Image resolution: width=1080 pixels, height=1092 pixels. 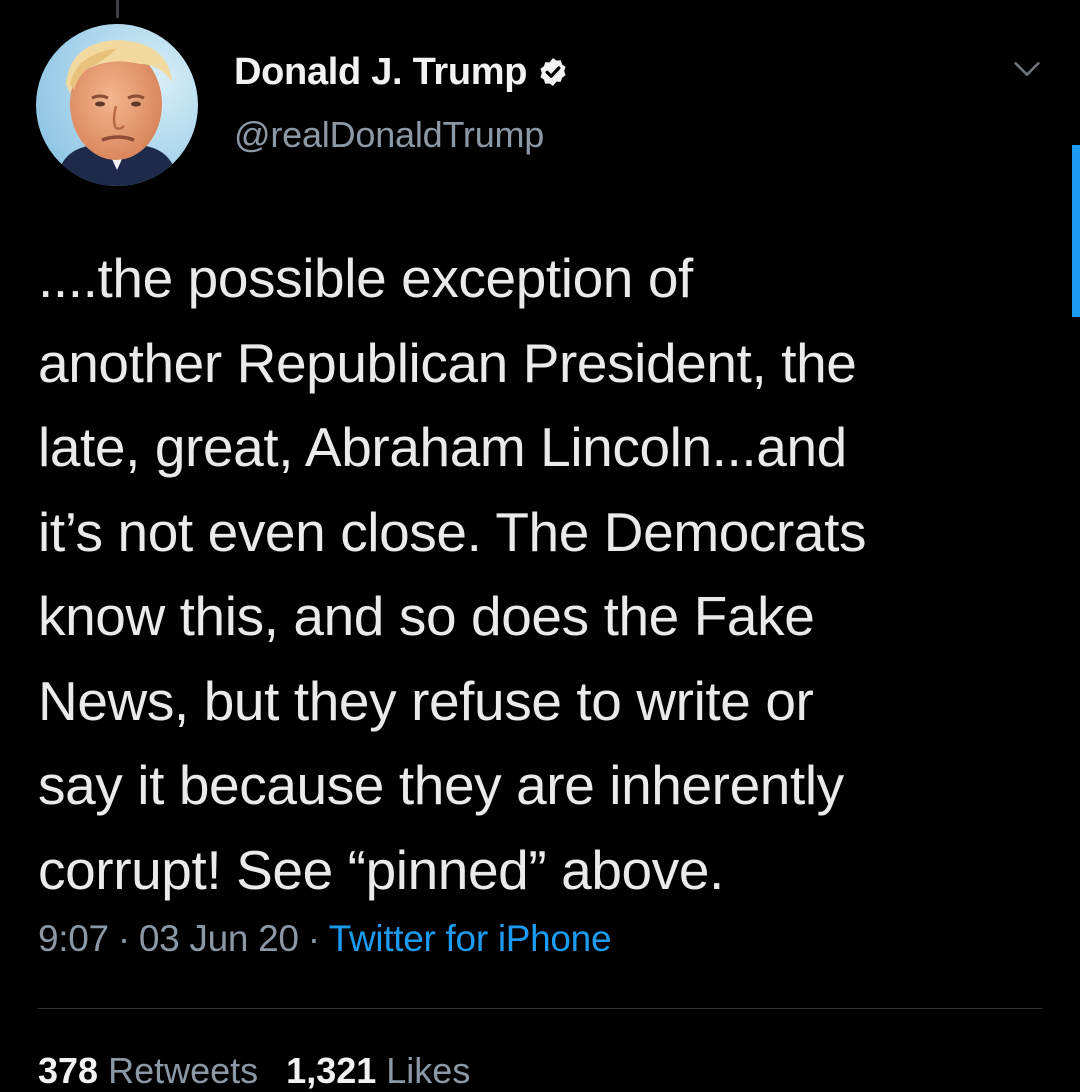 What do you see at coordinates (218, 938) in the screenshot?
I see `tweet-date: 03 Jun 20` at bounding box center [218, 938].